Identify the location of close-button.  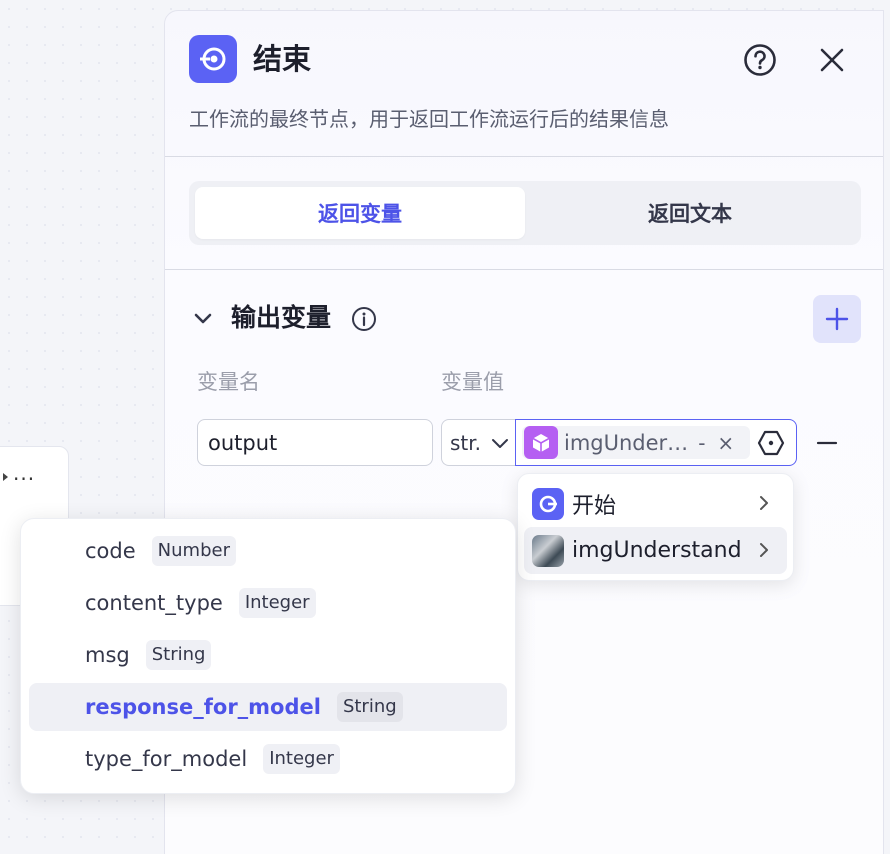
(832, 60).